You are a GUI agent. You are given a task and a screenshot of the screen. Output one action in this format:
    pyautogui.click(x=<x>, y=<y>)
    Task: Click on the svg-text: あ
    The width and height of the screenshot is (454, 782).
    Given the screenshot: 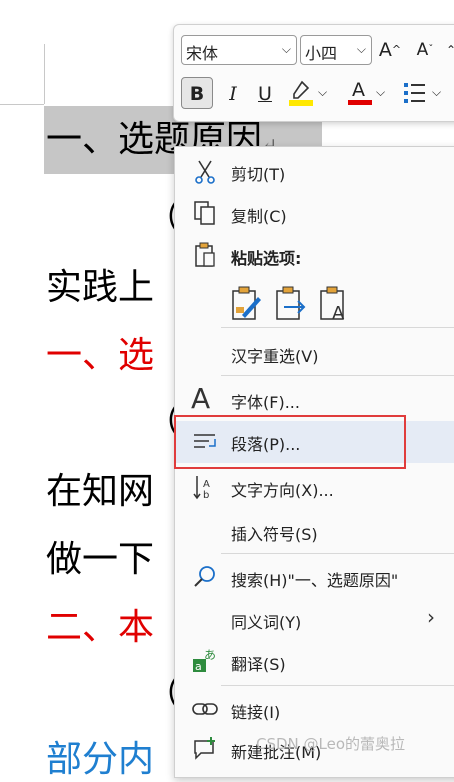 What is the action you would take?
    pyautogui.click(x=210, y=655)
    